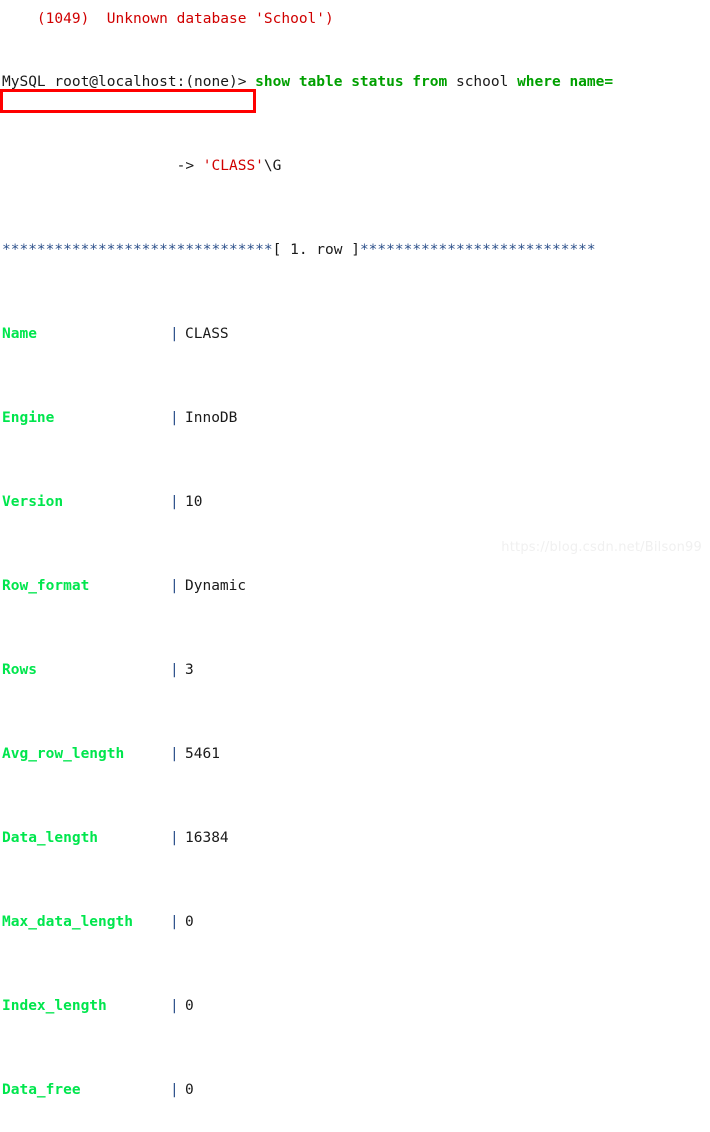  I want to click on field-value-data-free: 0, so click(189, 1090).